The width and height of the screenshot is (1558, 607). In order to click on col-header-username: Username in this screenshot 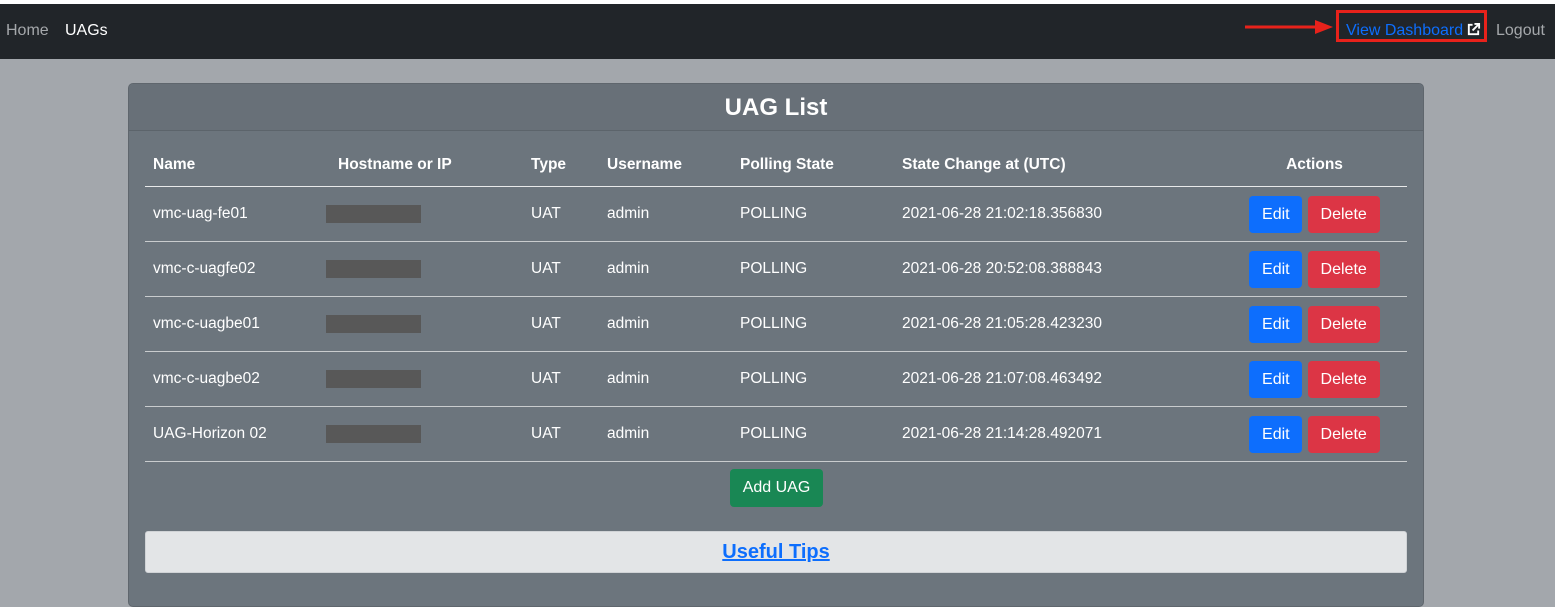, I will do `click(665, 165)`.